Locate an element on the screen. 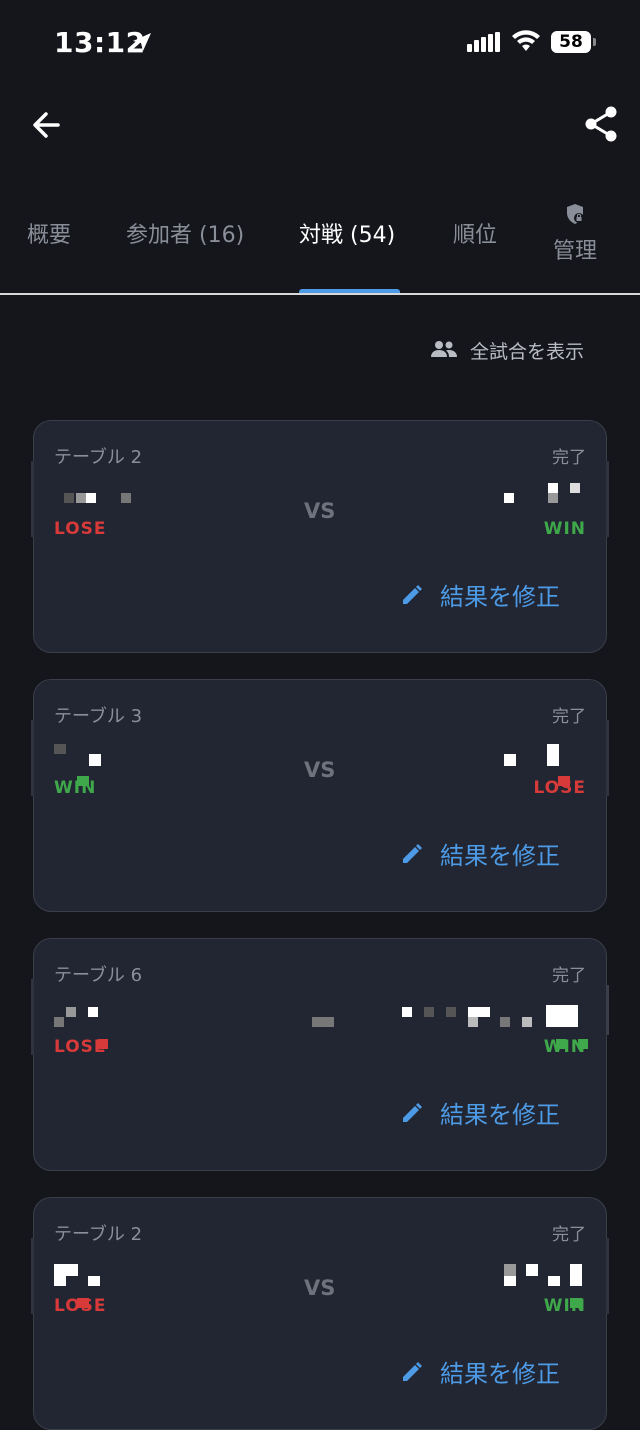  tab-bar: 概要 参加者 (16) 対戦 (54) 順位 管理 is located at coordinates (320, 245).